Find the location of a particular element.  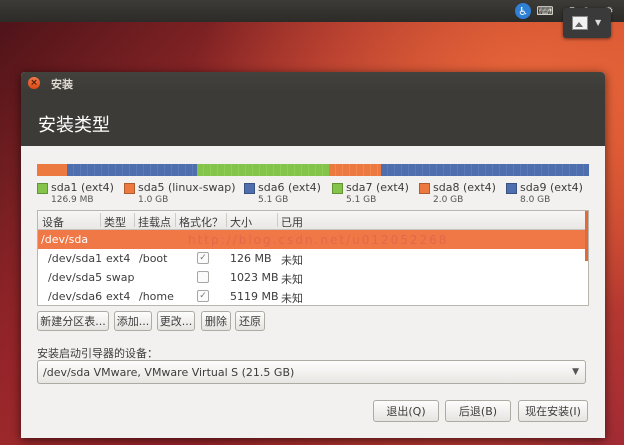

close-button: × is located at coordinates (34, 83).